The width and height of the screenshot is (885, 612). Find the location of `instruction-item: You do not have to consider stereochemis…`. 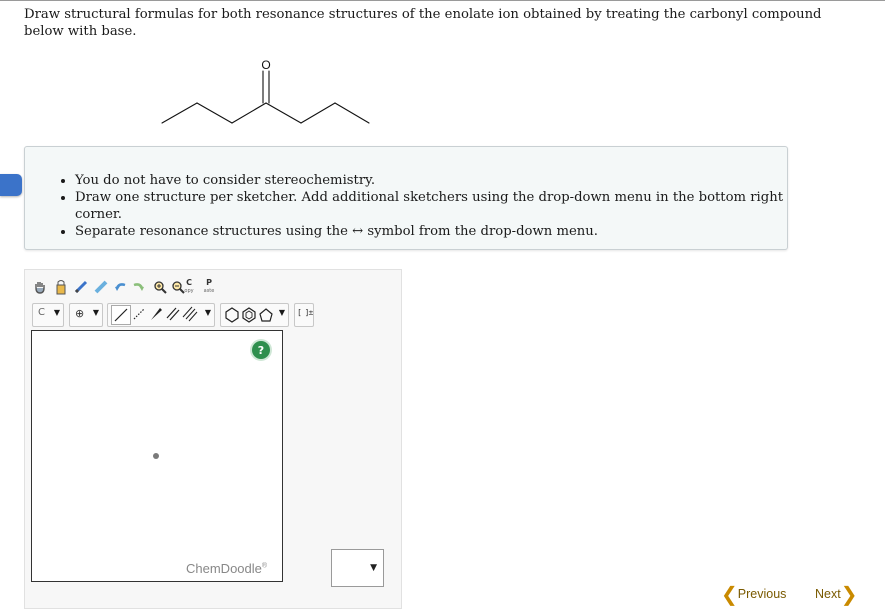

instruction-item: You do not have to consider stereochemis… is located at coordinates (431, 180).